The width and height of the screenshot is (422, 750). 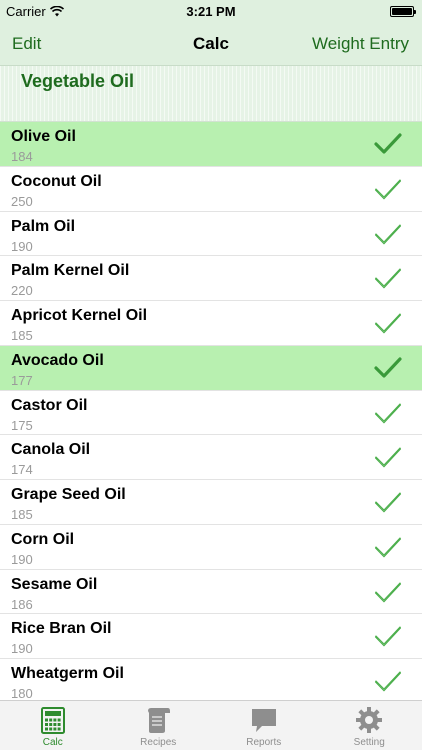 I want to click on tab-label: Recipes, so click(x=158, y=742).